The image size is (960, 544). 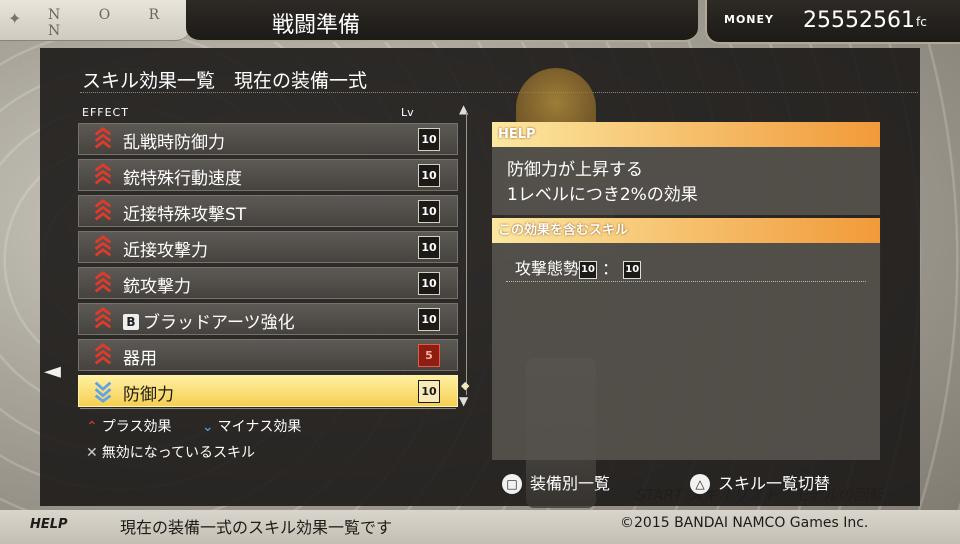 What do you see at coordinates (209, 320) in the screenshot?
I see `effect-name: B ブラッドアーツ強化` at bounding box center [209, 320].